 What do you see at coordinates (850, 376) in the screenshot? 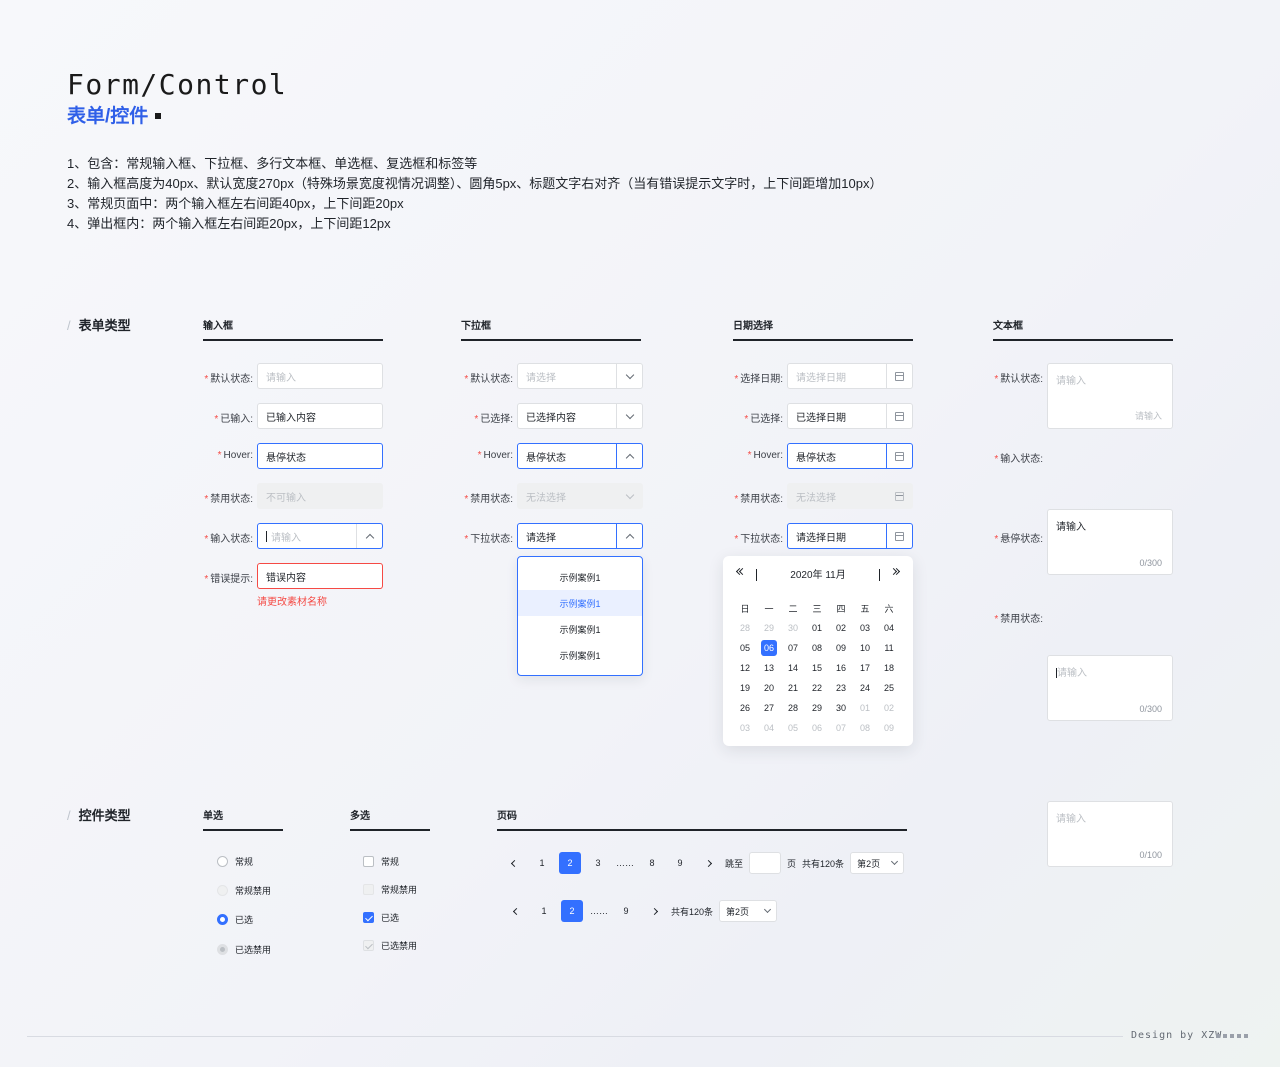
I see `date-input-default: 请选择日期` at bounding box center [850, 376].